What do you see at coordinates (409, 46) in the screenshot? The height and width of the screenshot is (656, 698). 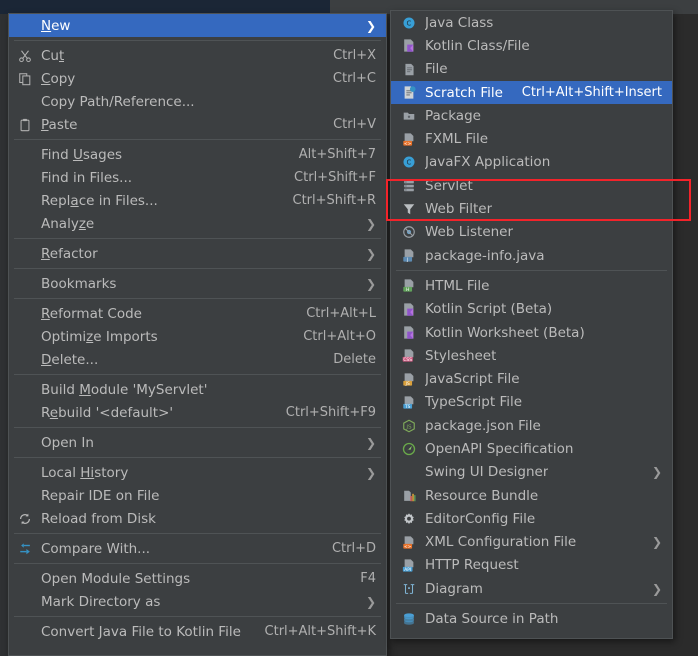 I see `kotlin-file-icon` at bounding box center [409, 46].